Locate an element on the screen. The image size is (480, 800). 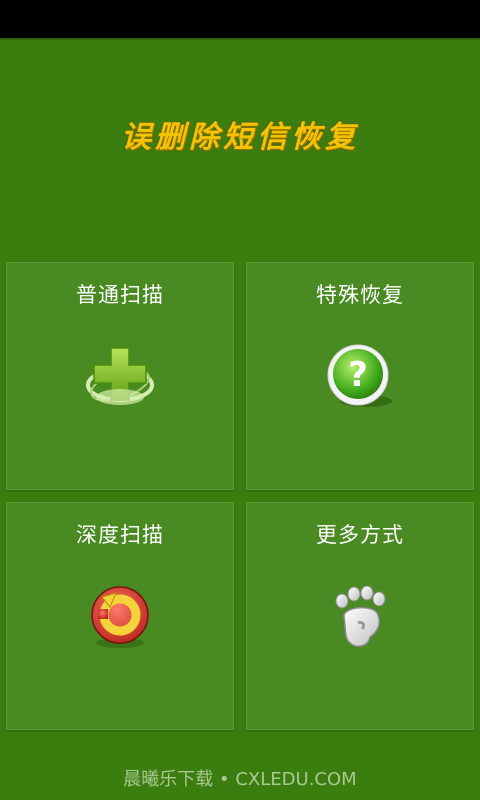
question-mark-icon: ? is located at coordinates (360, 378).